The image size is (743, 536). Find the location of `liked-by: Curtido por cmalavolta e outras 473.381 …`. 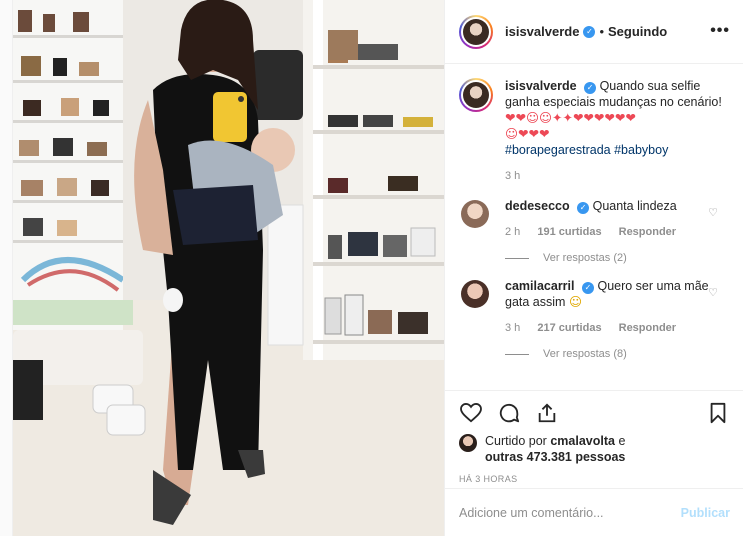

liked-by: Curtido por cmalavolta e outras 473.381 … is located at coordinates (594, 449).